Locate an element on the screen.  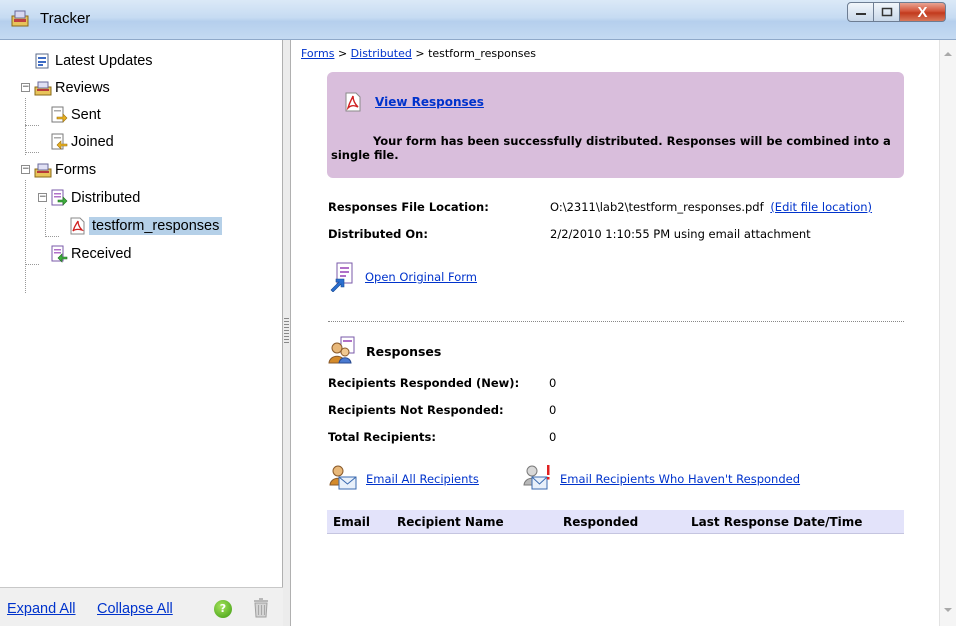
collapse-all-link: Collapse All is located at coordinates (135, 609).